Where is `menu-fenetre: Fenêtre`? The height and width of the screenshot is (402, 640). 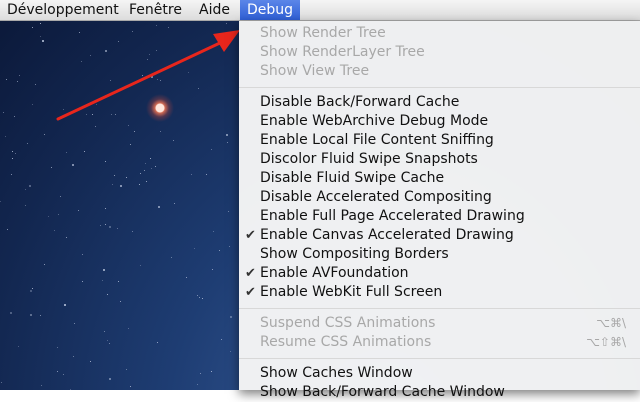
menu-fenetre: Fenêtre is located at coordinates (155, 10).